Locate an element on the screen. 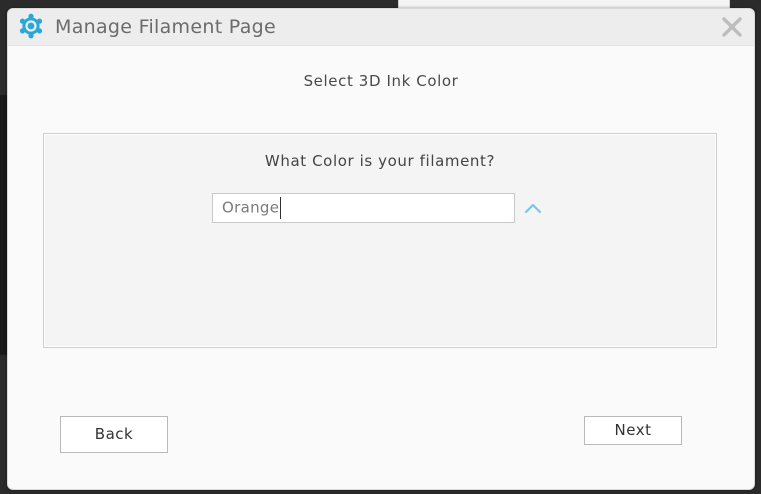 The image size is (761, 494). title-bar: Manage Filament Page is located at coordinates (381, 27).